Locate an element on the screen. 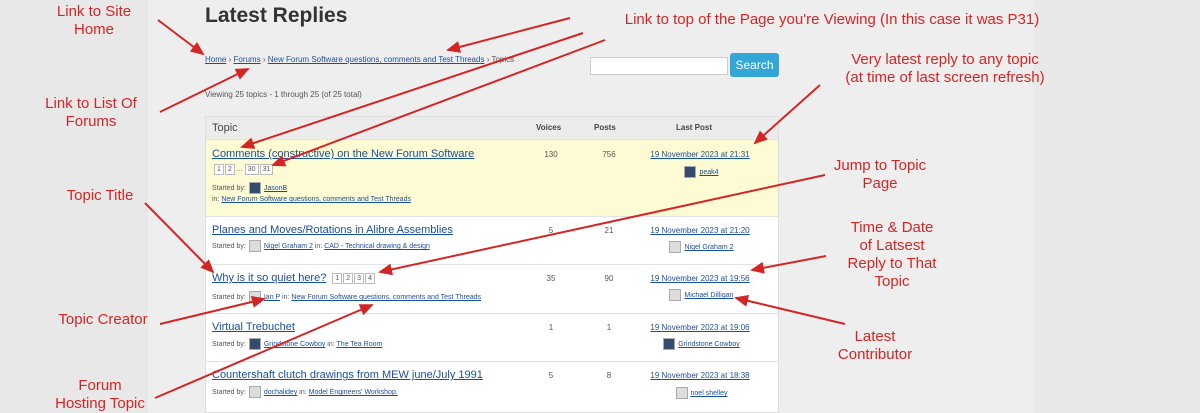 This screenshot has height=413, width=1200. arrow-to-forums-link is located at coordinates (204, 90).